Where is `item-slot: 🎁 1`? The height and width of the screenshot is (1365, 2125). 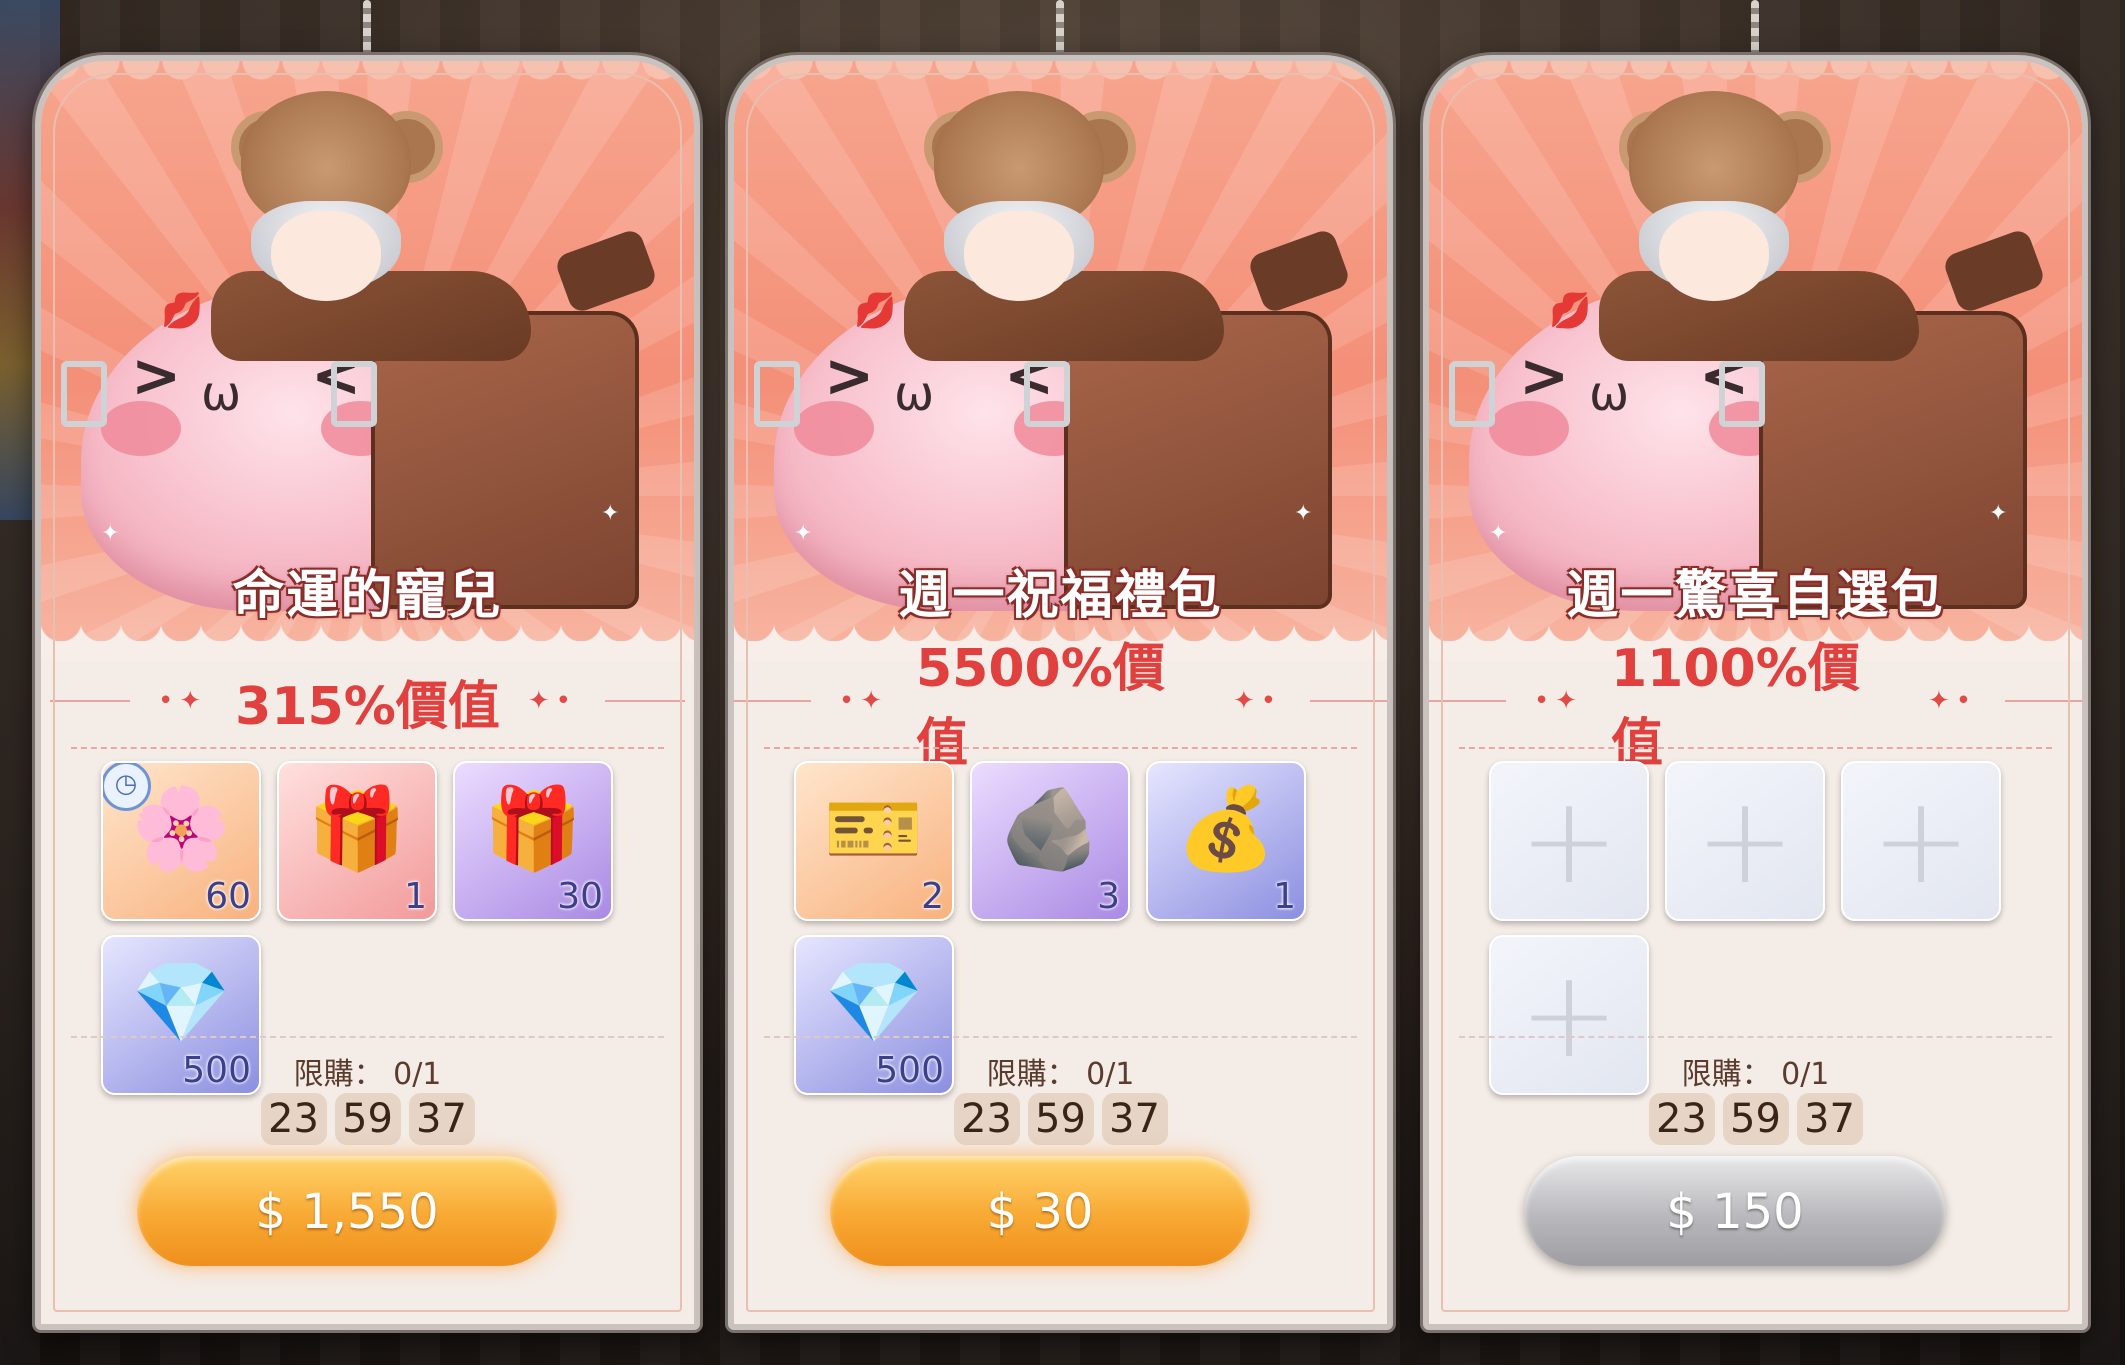
item-slot: 🎁 1 is located at coordinates (357, 841).